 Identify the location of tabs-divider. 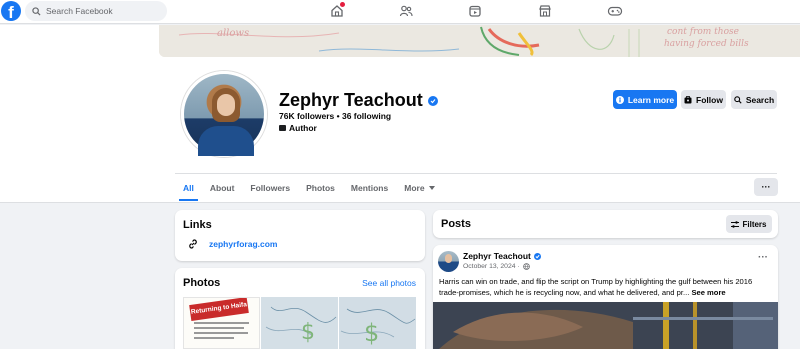
(476, 173).